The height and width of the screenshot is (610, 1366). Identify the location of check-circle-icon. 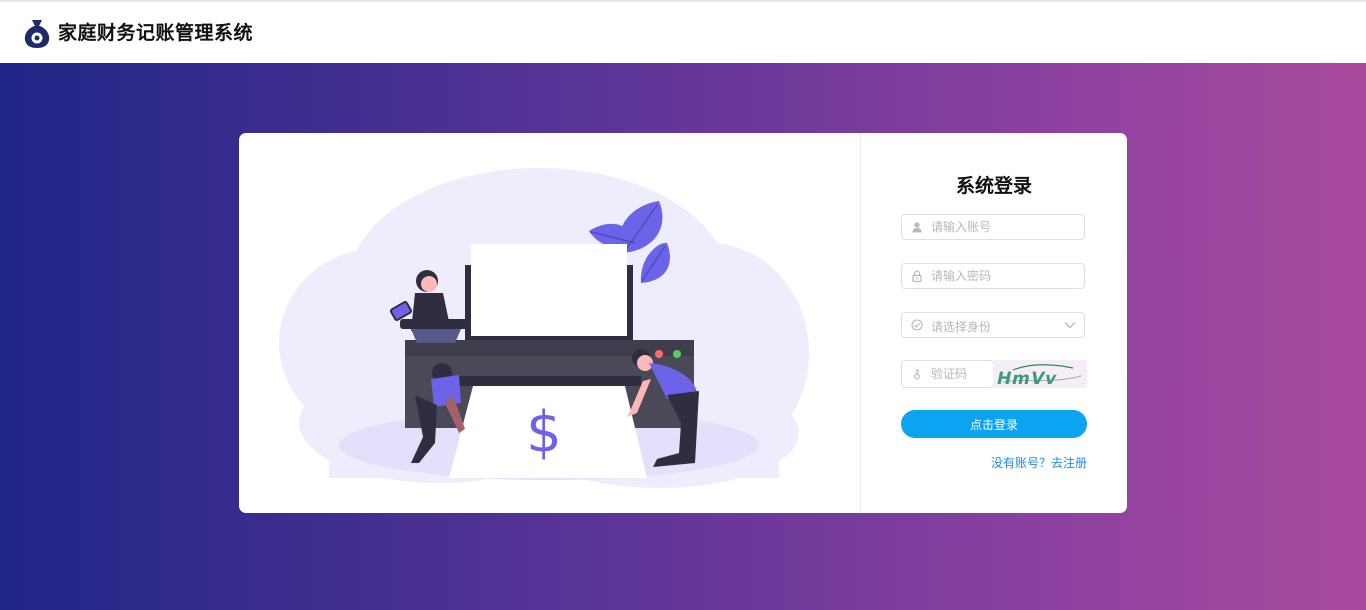
(917, 325).